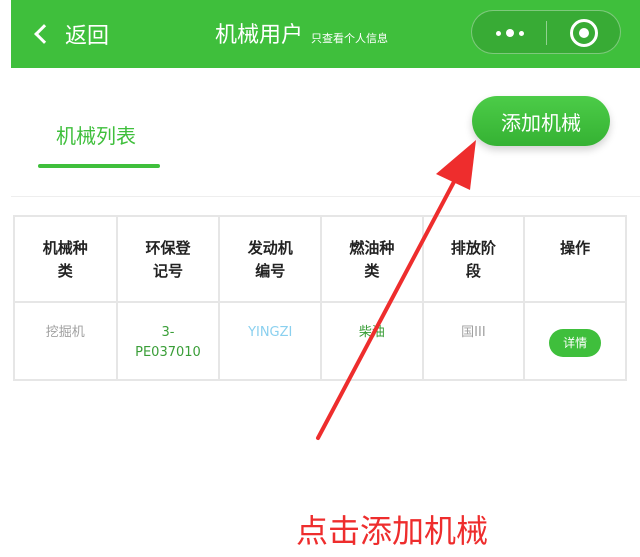  What do you see at coordinates (456, 165) in the screenshot?
I see `arrow-head` at bounding box center [456, 165].